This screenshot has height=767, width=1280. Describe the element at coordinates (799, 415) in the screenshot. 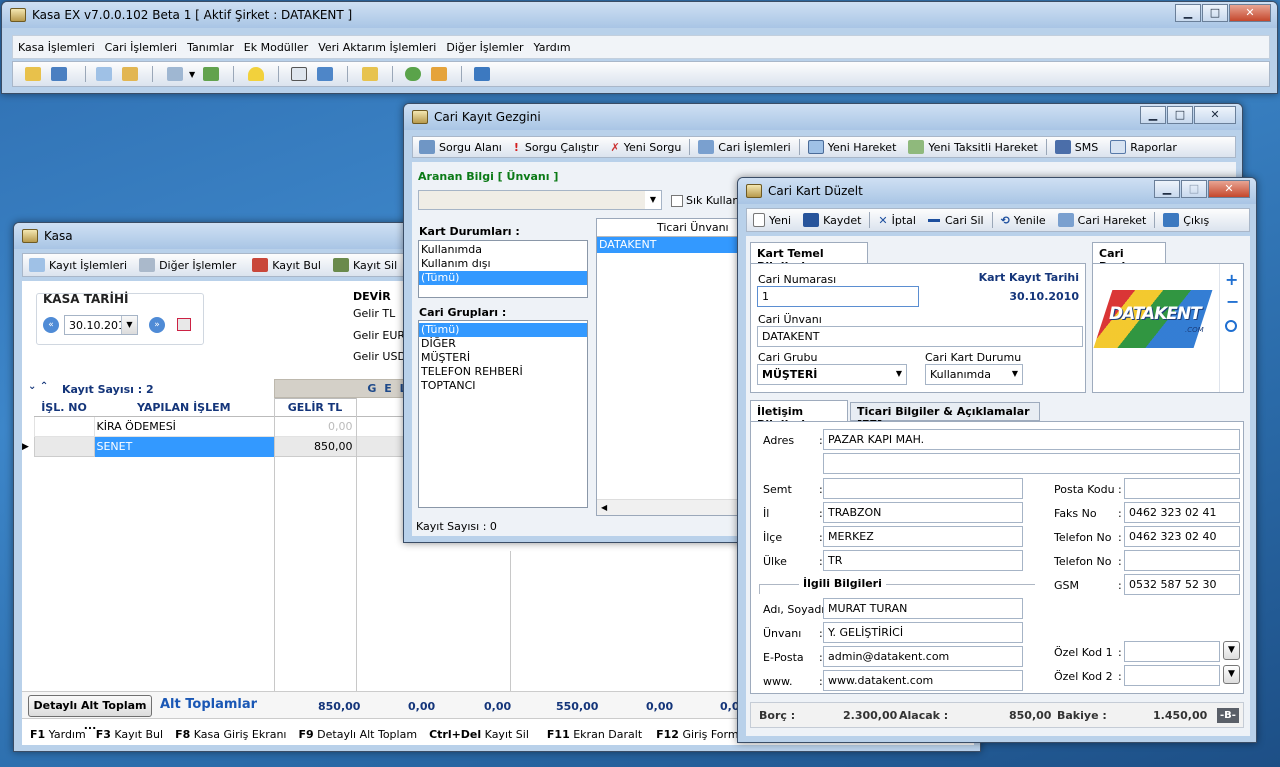

I see `tab-iletisim-bilgileri: İletişim Bilgileri` at that location.